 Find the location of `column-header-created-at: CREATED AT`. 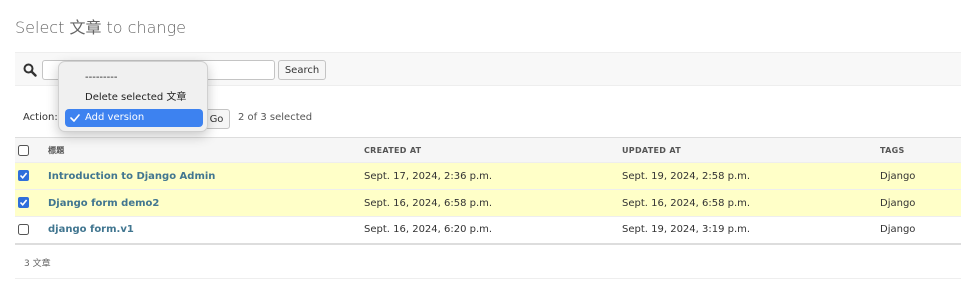

column-header-created-at: CREATED AT is located at coordinates (490, 150).